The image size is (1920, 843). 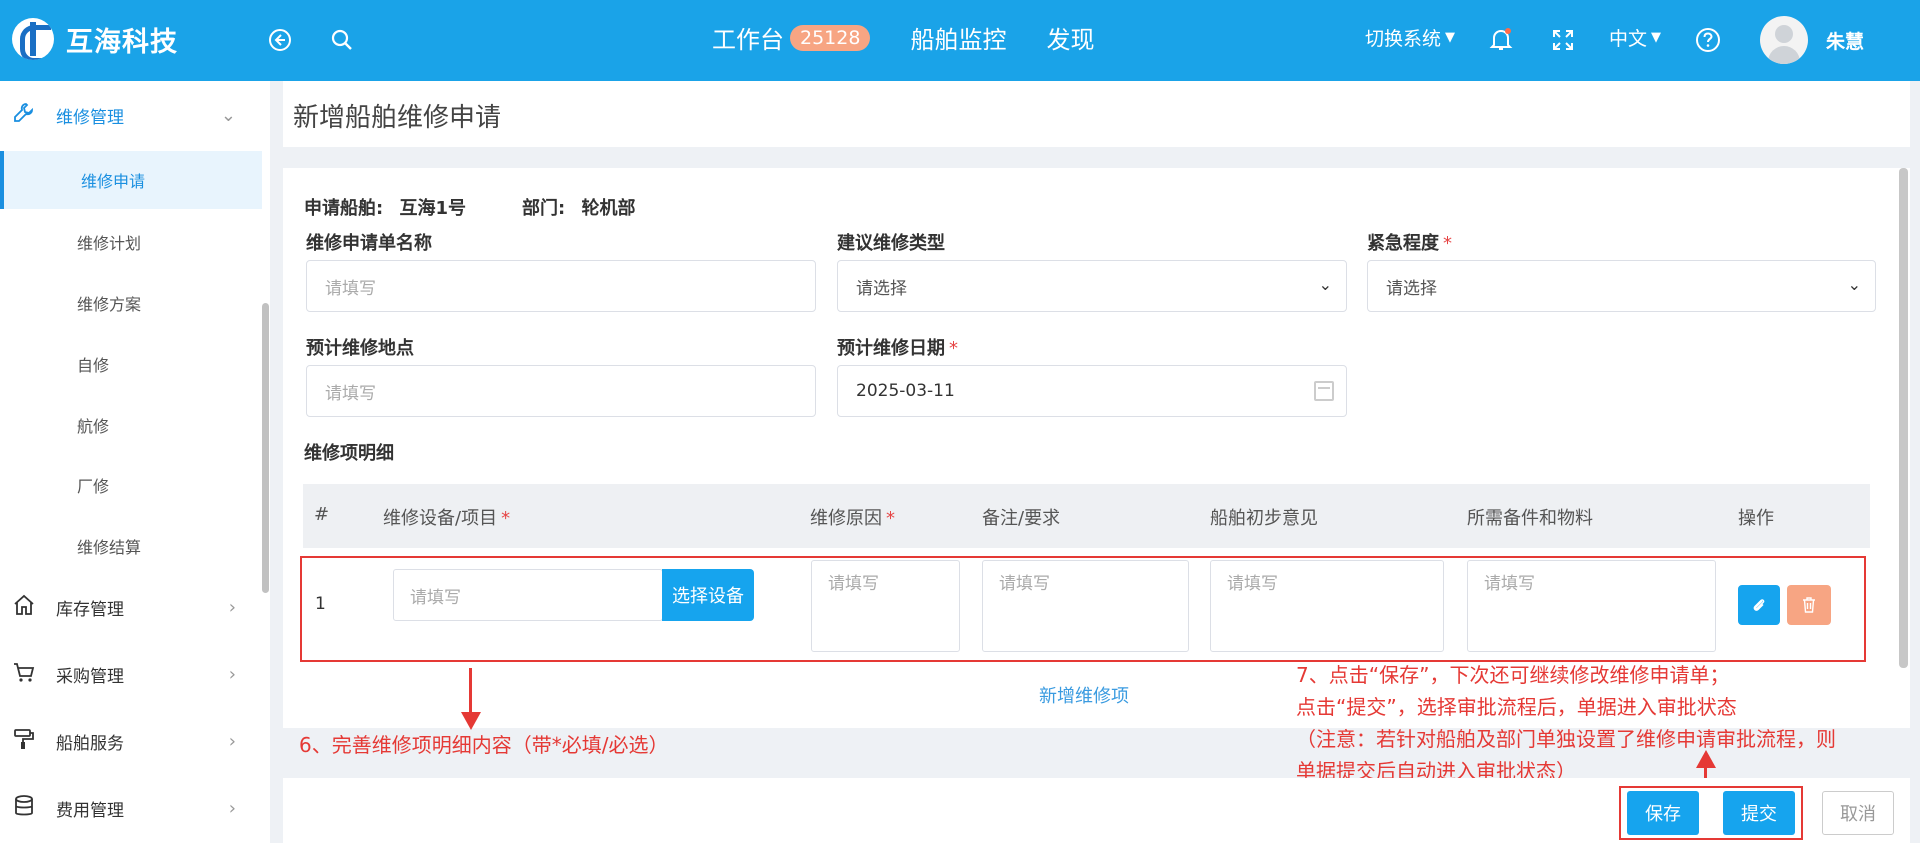 I want to click on sidebar-item-self-repair: 自修, so click(x=131, y=364).